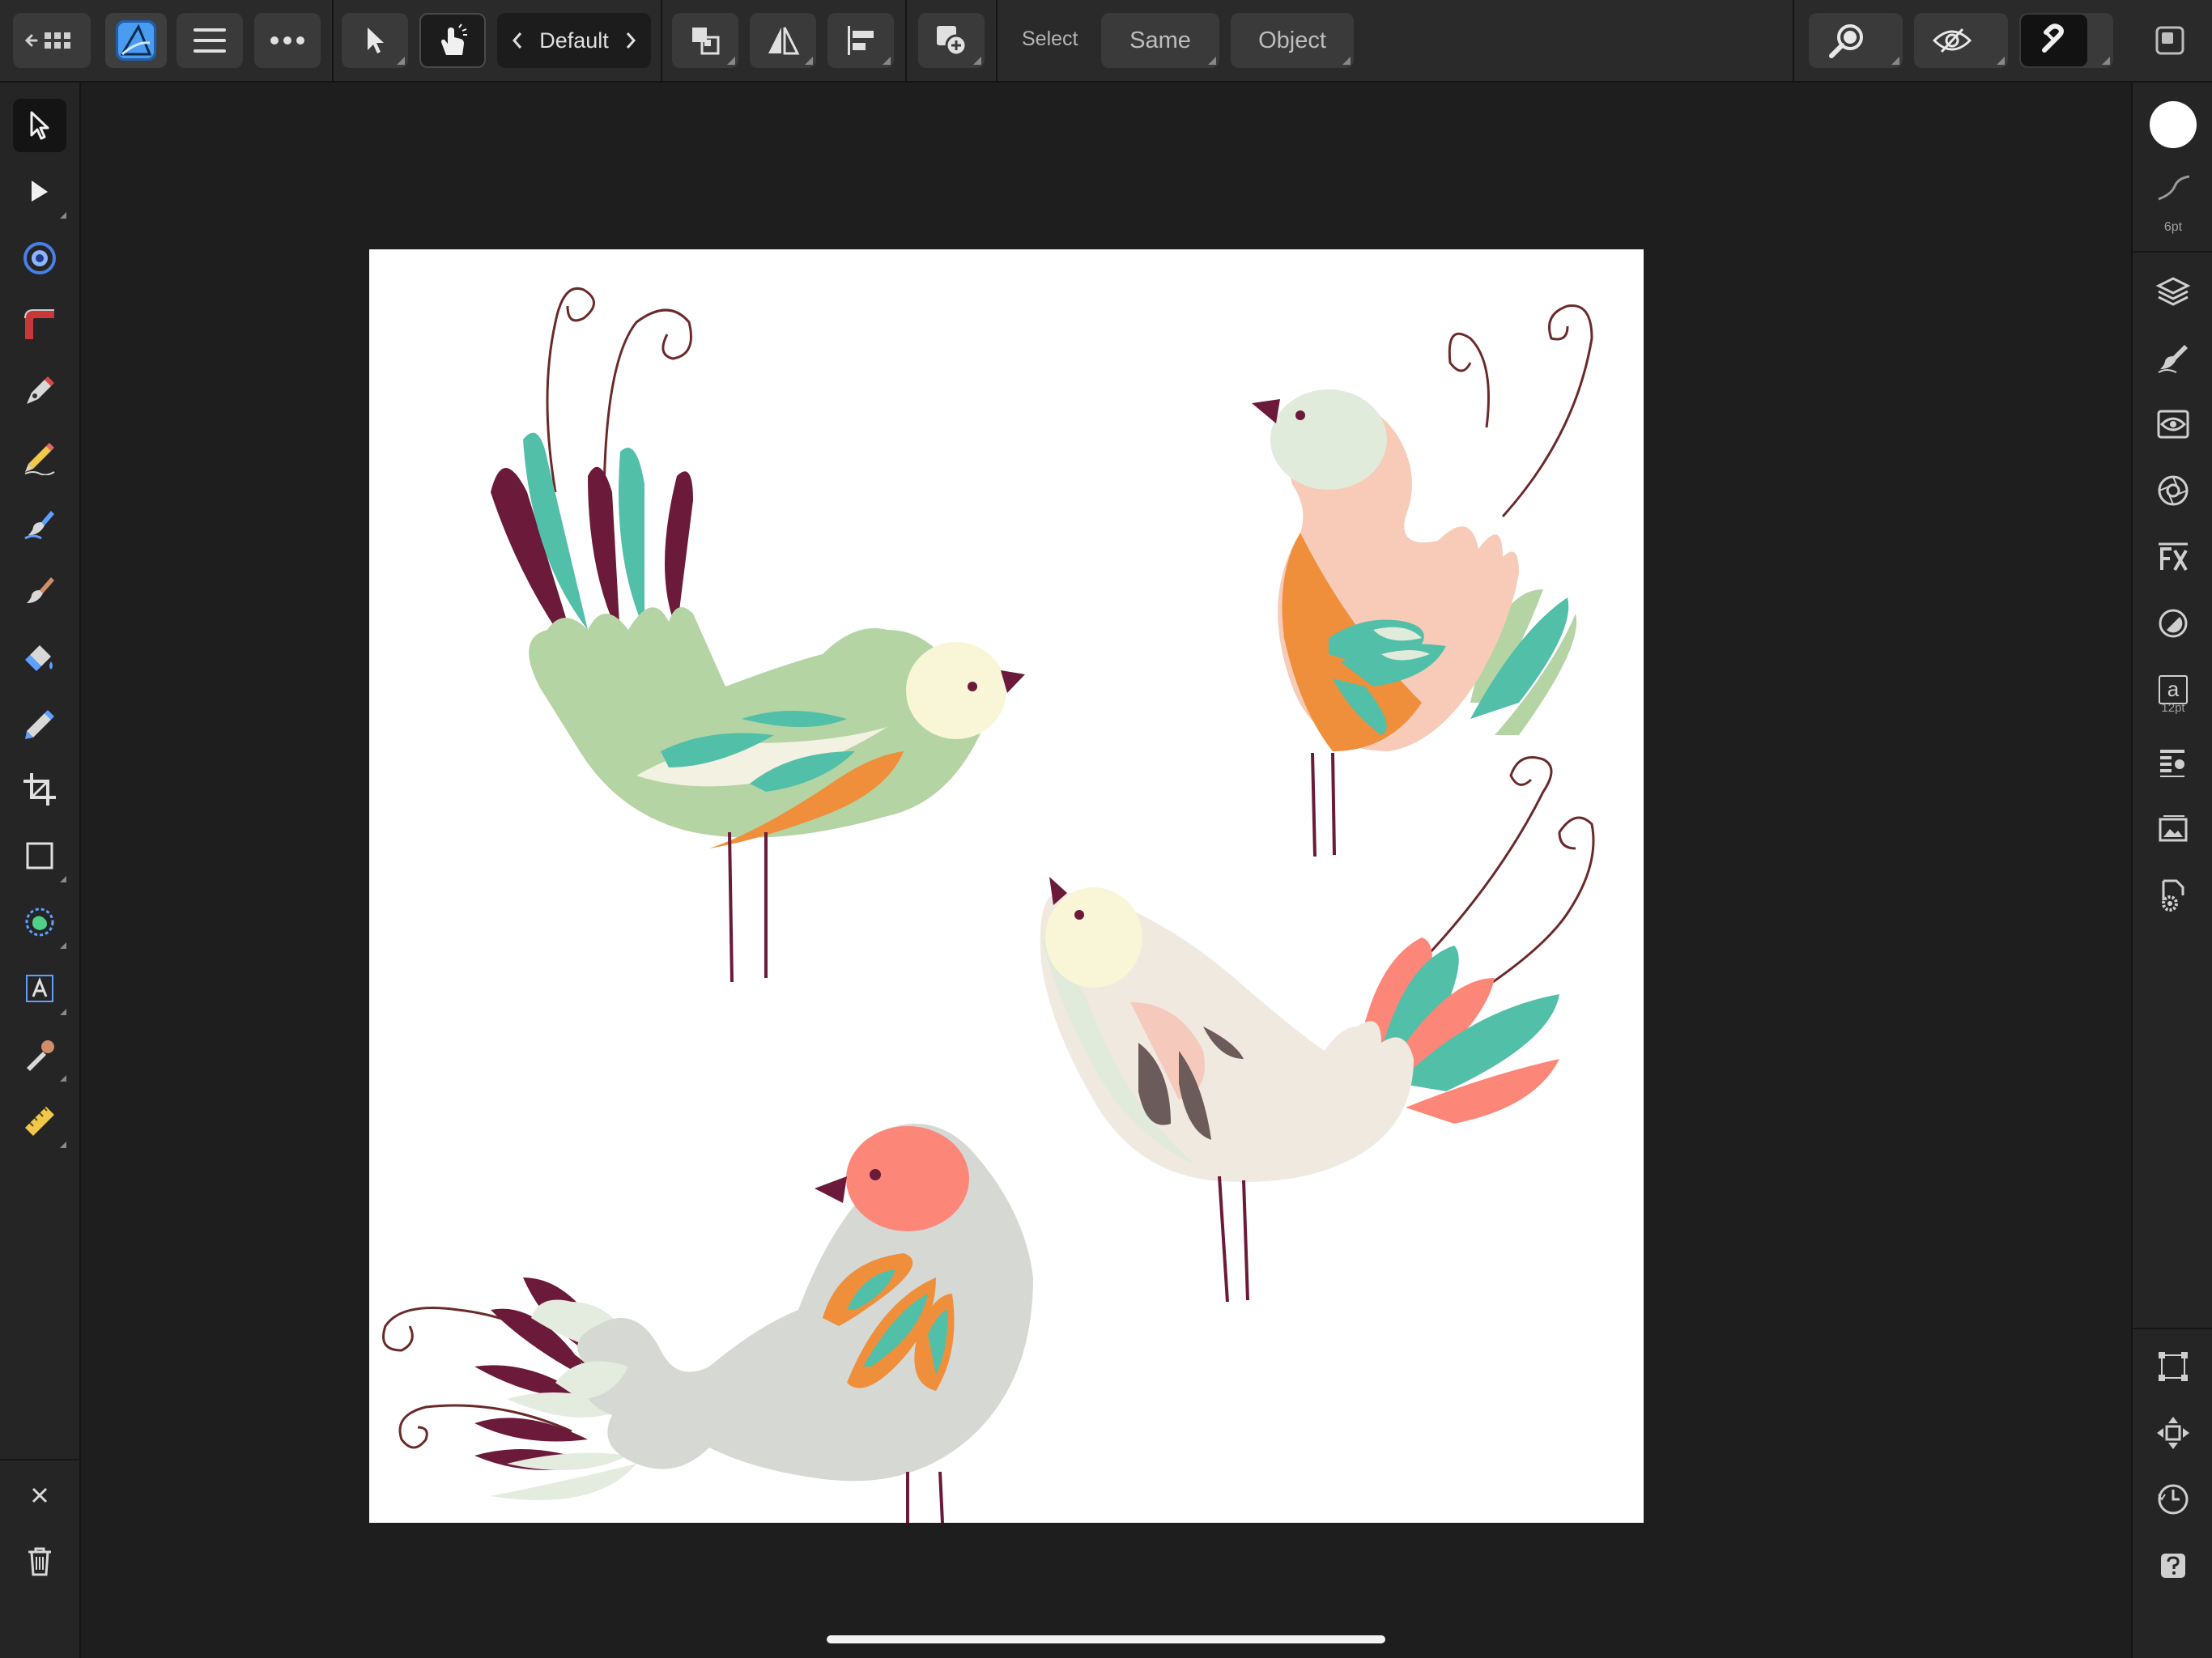  What do you see at coordinates (2173, 188) in the screenshot?
I see `stroke-button` at bounding box center [2173, 188].